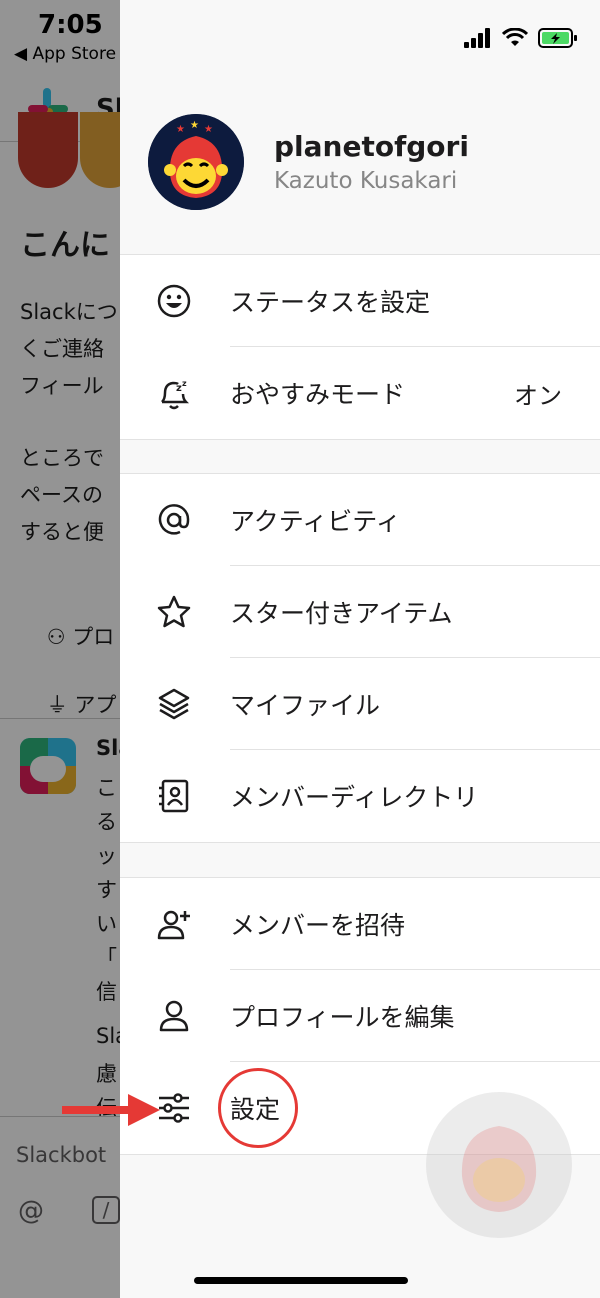  Describe the element at coordinates (305, 705) in the screenshot. I see `menu-item-label: マイファイル` at that location.